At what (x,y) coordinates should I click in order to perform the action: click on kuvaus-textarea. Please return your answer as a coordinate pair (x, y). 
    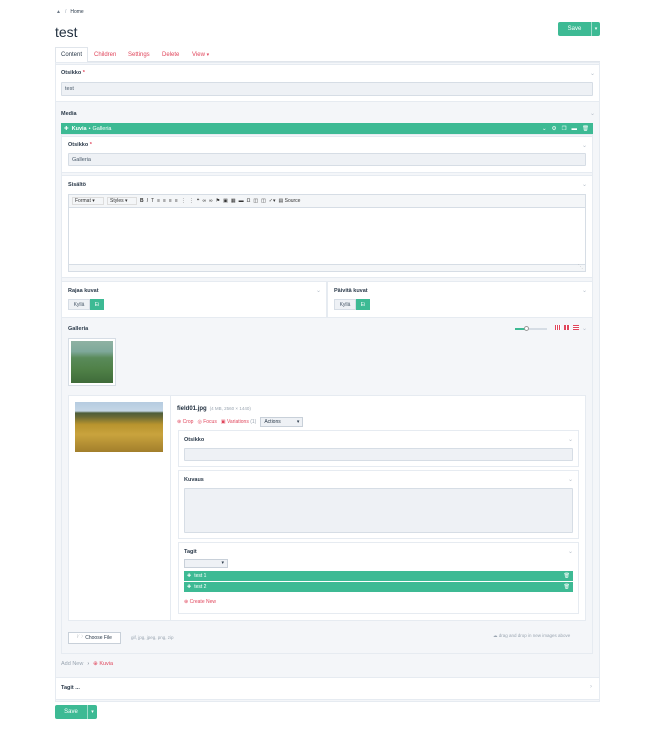
    Looking at the image, I should click on (378, 510).